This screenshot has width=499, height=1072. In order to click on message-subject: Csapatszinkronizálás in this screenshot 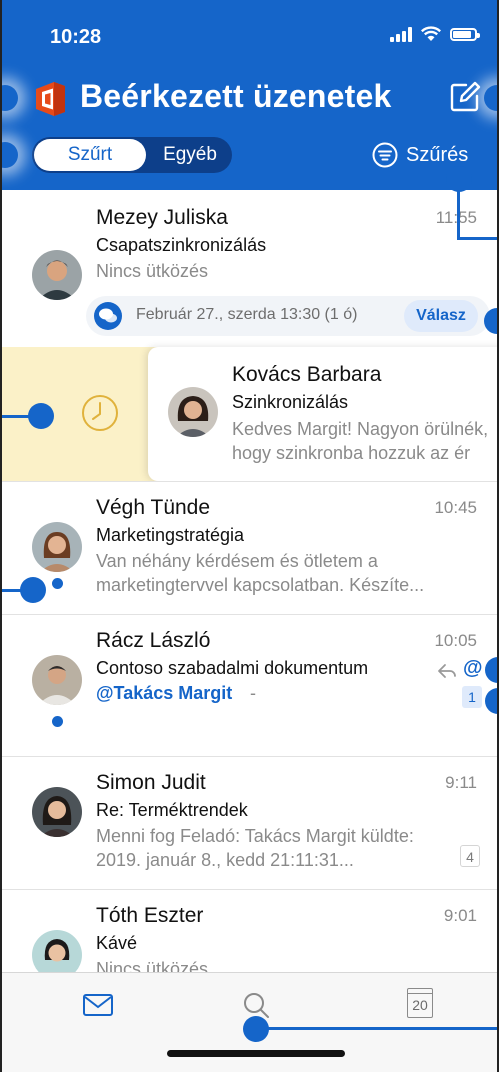, I will do `click(181, 245)`.